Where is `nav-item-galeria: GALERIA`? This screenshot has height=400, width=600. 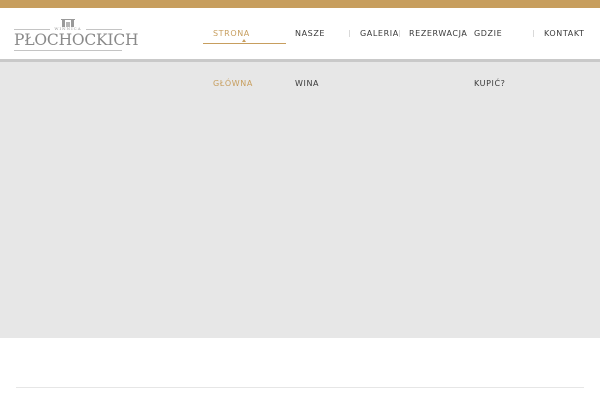
nav-item-galeria: GALERIA is located at coordinates (375, 33).